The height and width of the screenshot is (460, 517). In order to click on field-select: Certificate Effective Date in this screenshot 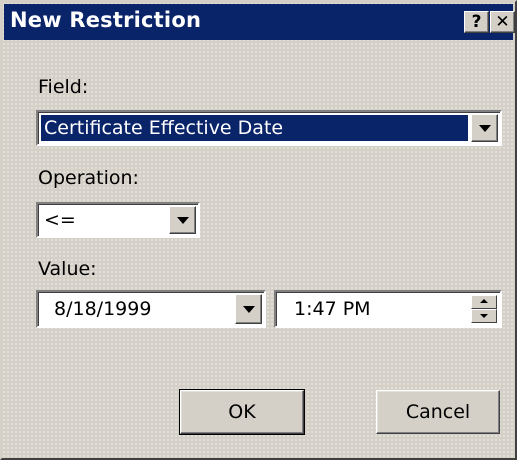, I will do `click(269, 128)`.